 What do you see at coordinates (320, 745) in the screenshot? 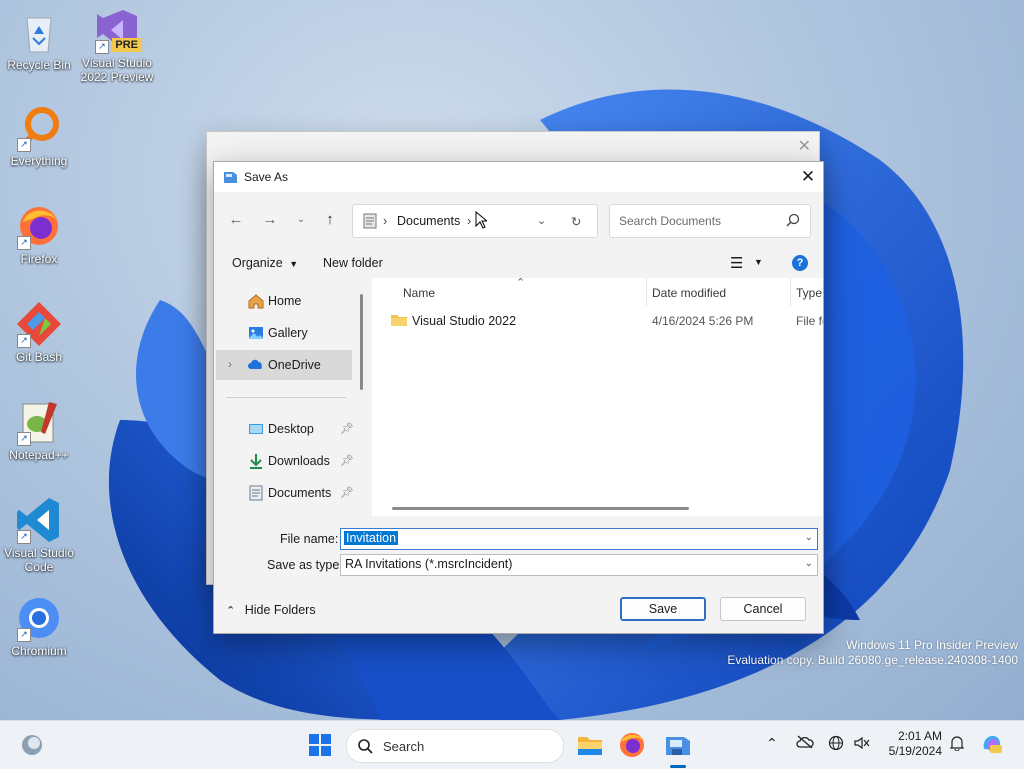
I see `start-windows-icon` at bounding box center [320, 745].